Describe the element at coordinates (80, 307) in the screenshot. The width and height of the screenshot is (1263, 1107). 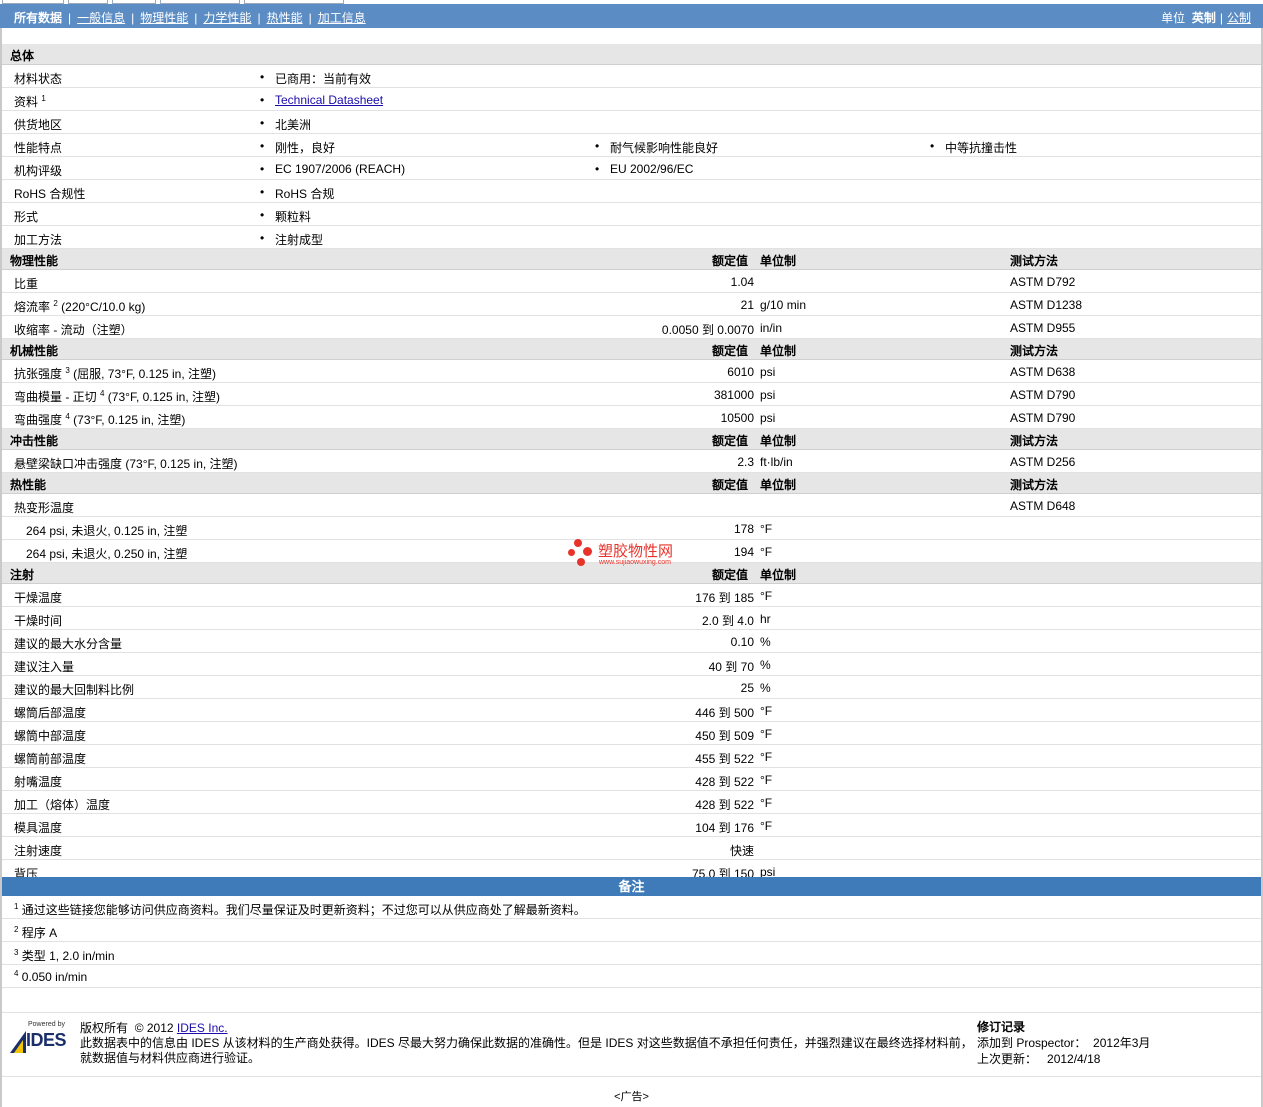
I see `row-label: 熔流率 2 (220°C/10.0 kg)` at that location.